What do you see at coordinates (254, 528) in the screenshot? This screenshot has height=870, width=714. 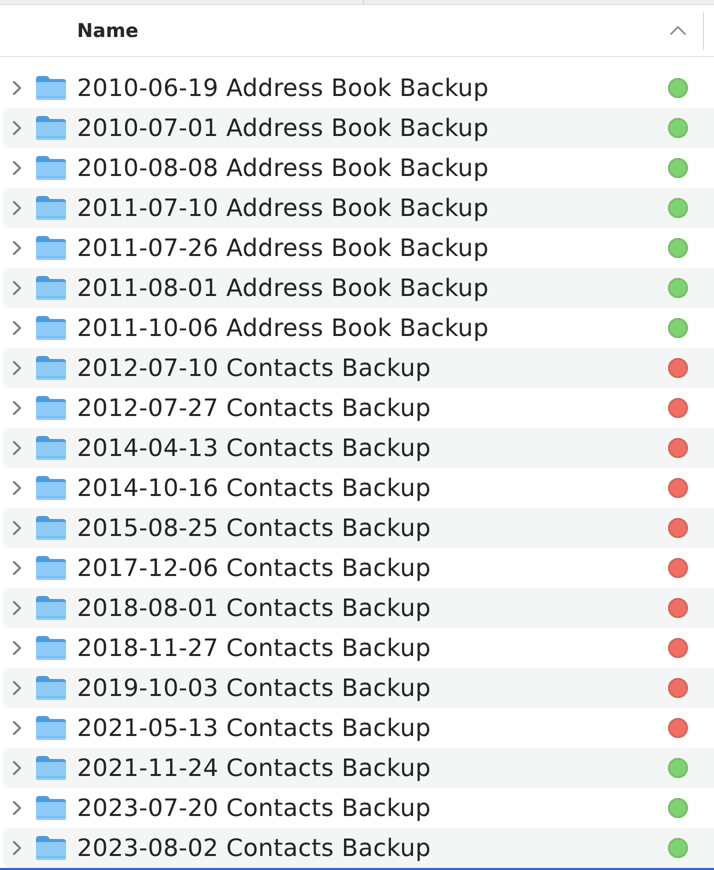 I see `file-name: 2015-08-25 Contacts Backup` at bounding box center [254, 528].